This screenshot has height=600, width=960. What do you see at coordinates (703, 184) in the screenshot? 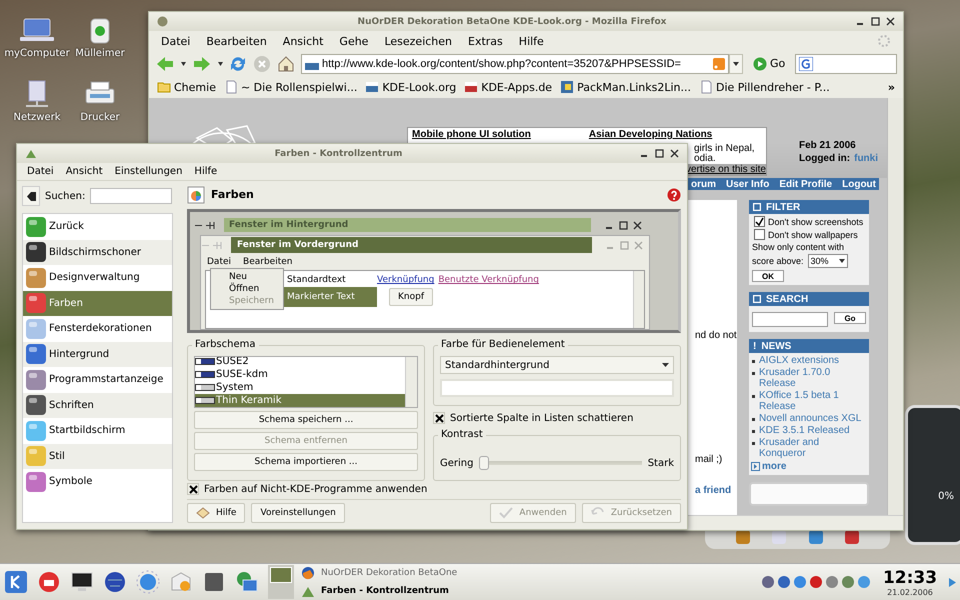
I see `nav-link: orum` at bounding box center [703, 184].